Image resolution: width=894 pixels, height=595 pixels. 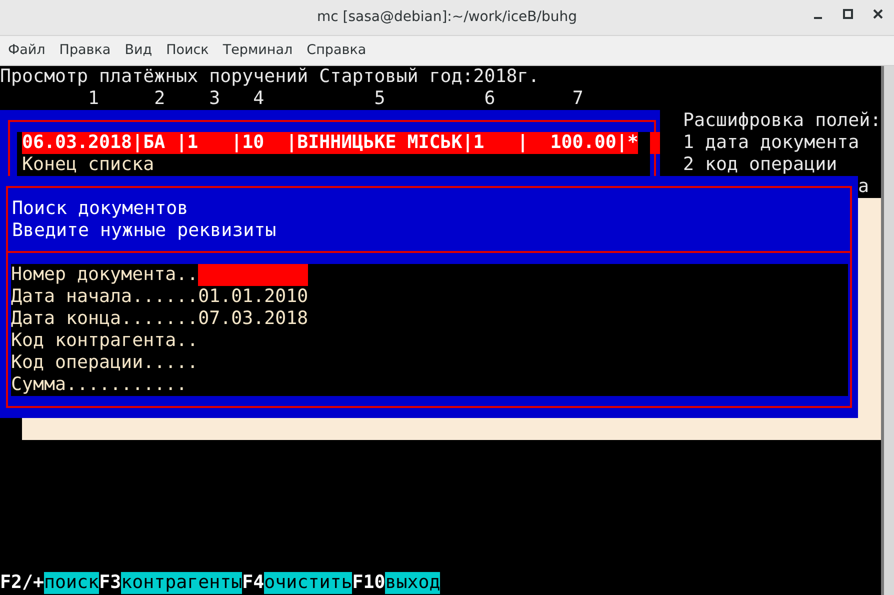 What do you see at coordinates (253, 297) in the screenshot?
I see `input-field: 01.01.2010` at bounding box center [253, 297].